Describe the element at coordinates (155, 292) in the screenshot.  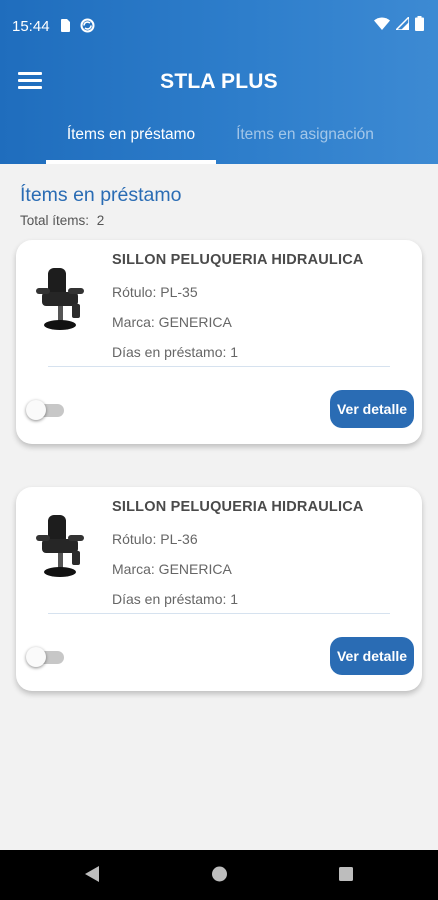
I see `item-rotulo: Rótulo: PL-35` at that location.